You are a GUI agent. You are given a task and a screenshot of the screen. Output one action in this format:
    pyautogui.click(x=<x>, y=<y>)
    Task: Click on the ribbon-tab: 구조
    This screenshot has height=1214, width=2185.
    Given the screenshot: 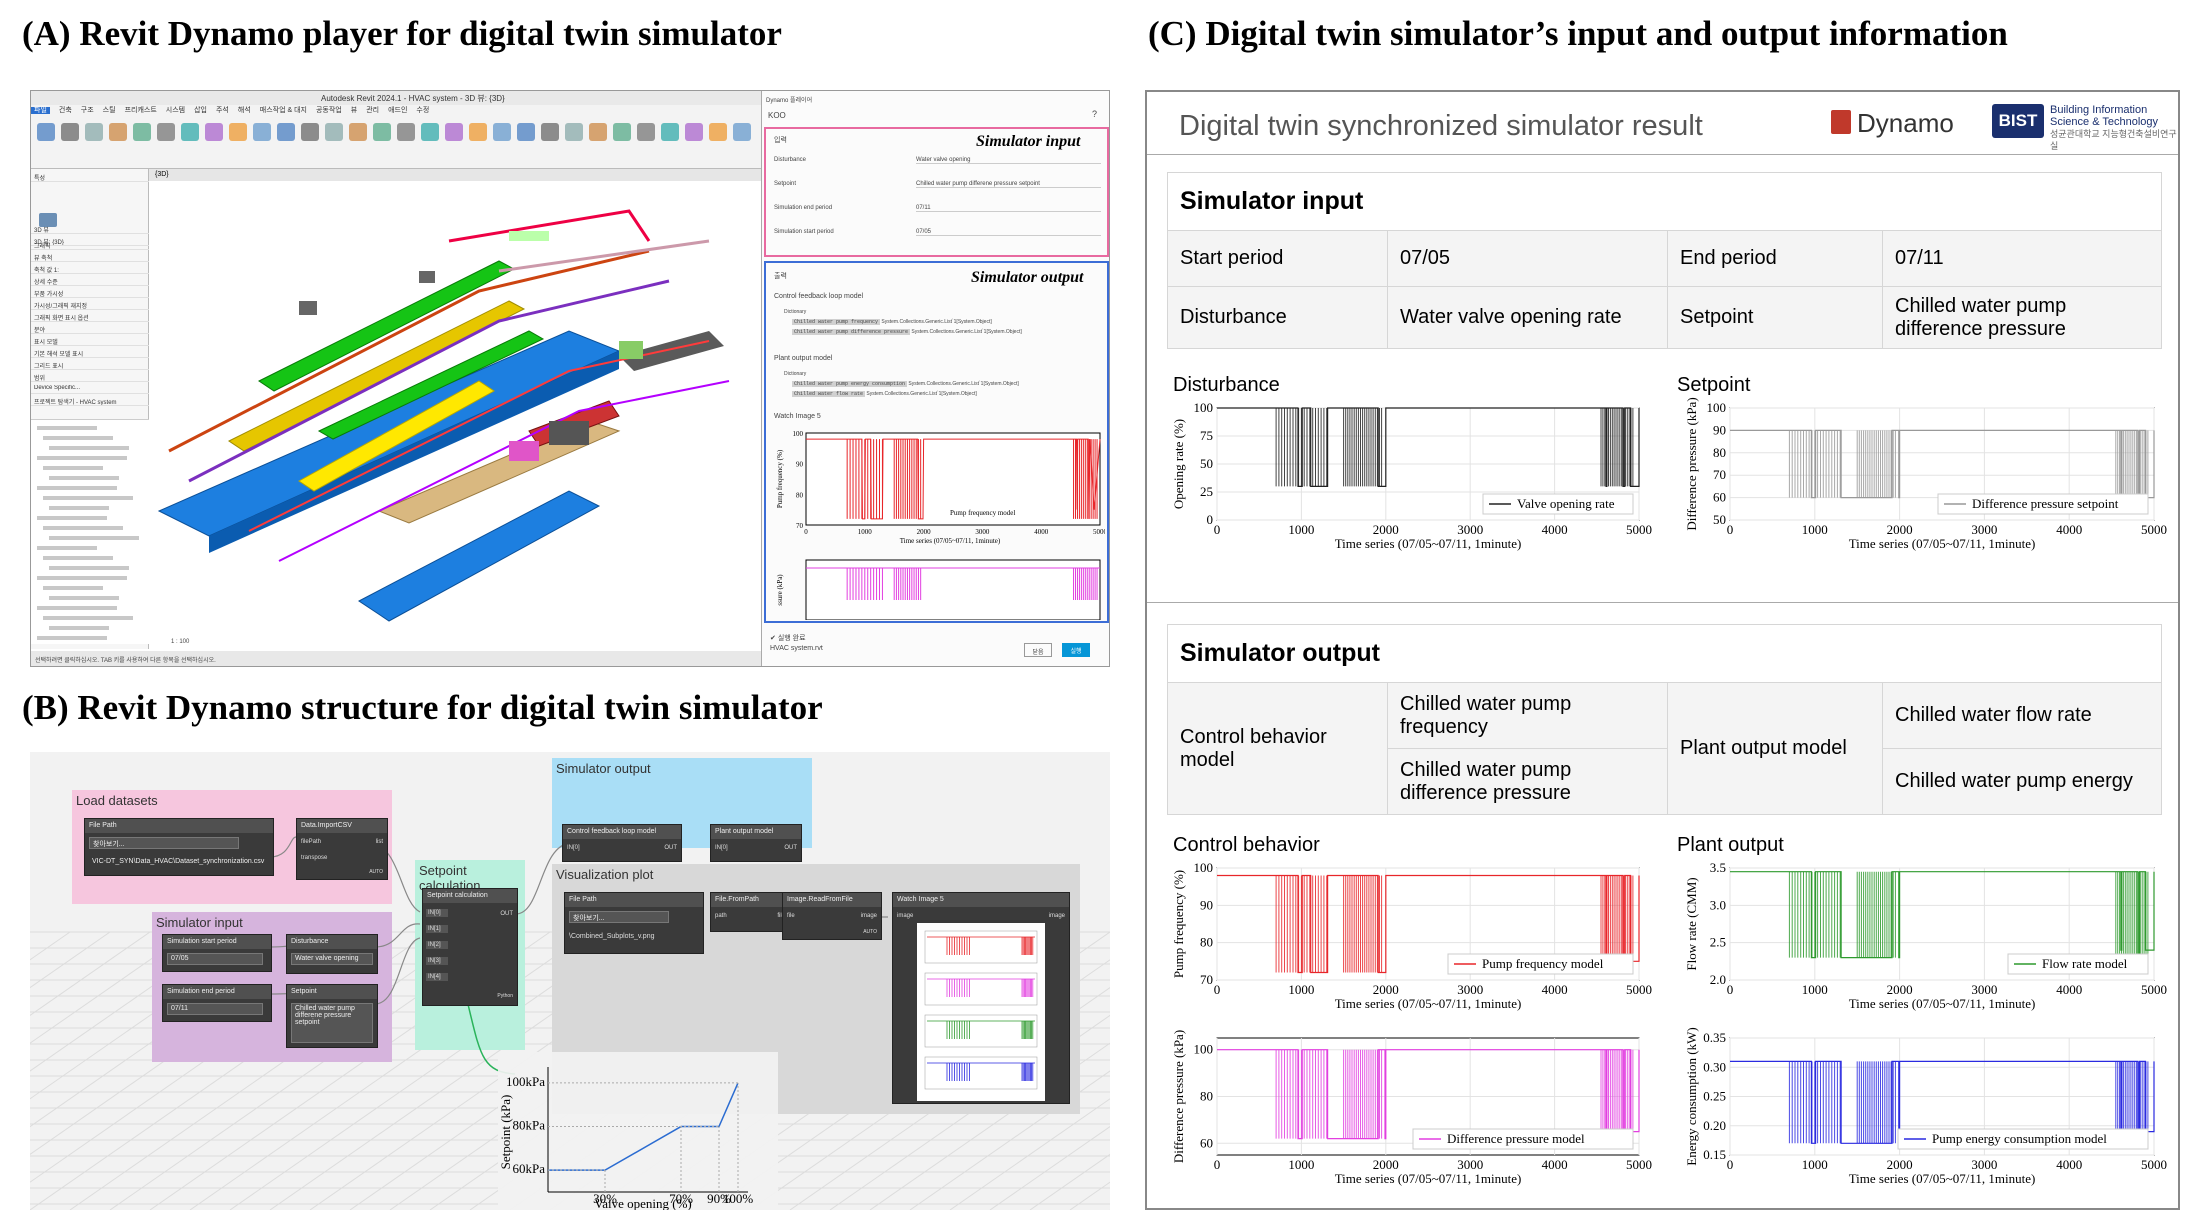 What is the action you would take?
    pyautogui.click(x=87, y=110)
    